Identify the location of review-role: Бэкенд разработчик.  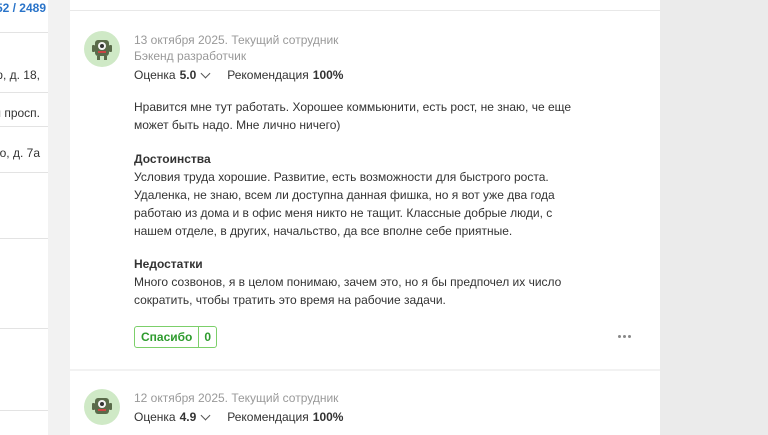
(190, 56).